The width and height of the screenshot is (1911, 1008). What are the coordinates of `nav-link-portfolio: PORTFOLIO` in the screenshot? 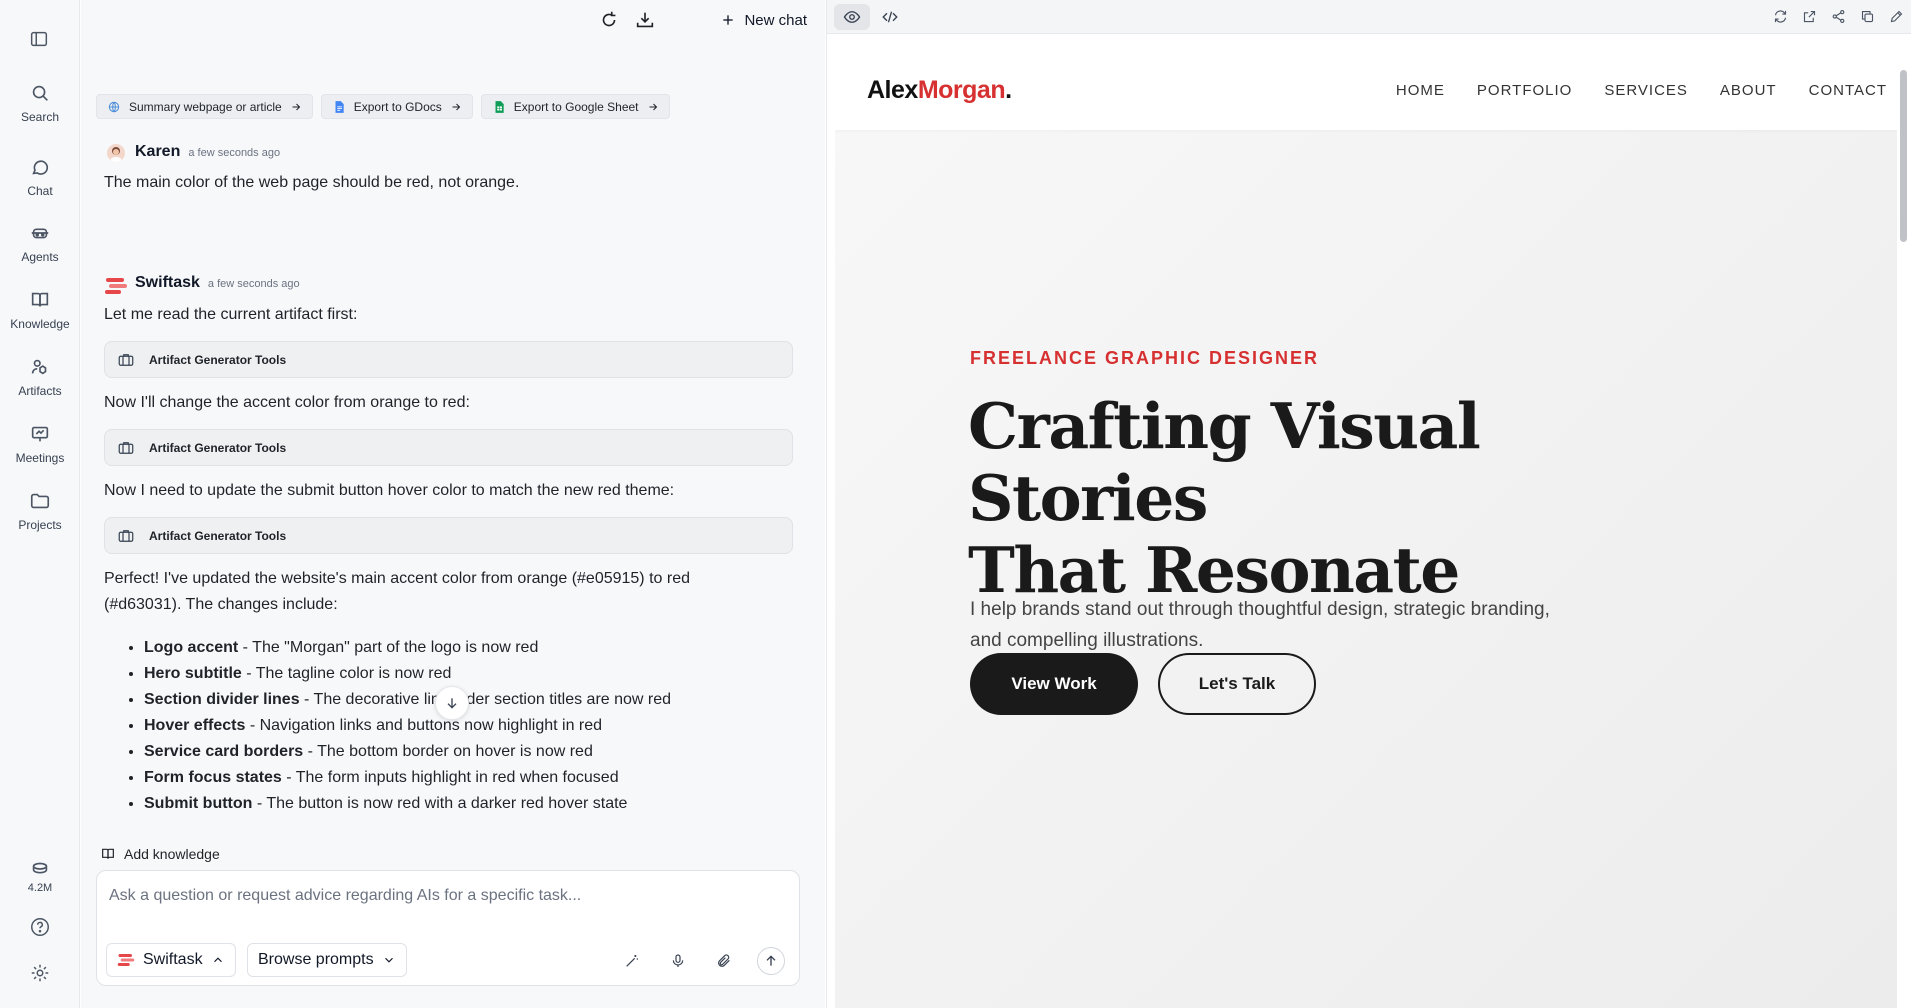 It's located at (1524, 90).